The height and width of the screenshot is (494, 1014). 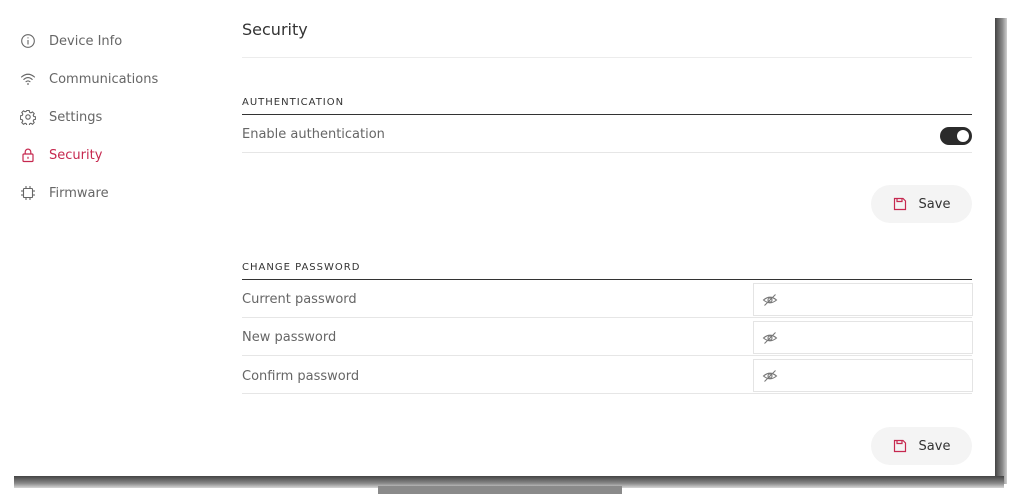 I want to click on sidebar-item-communications: Communications, so click(x=105, y=79).